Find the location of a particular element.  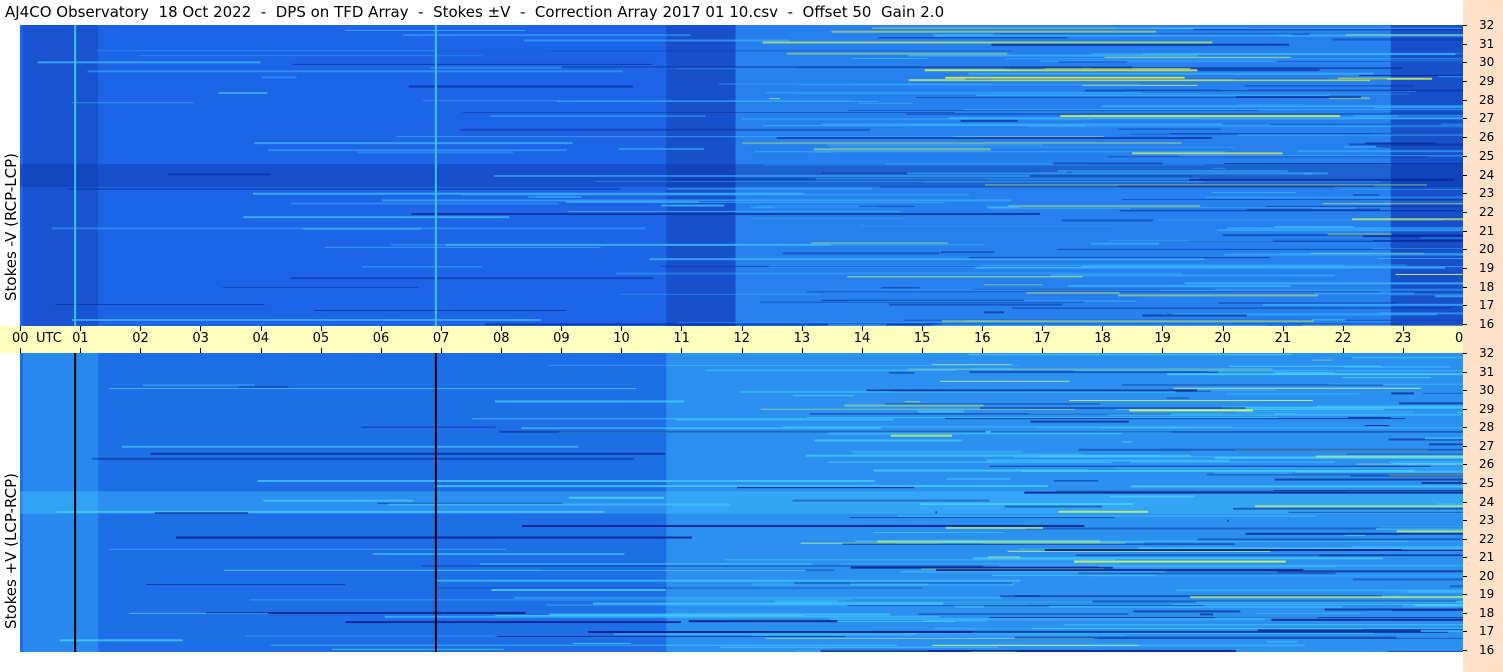

freq-tick-label: 23 is located at coordinates (1487, 193).